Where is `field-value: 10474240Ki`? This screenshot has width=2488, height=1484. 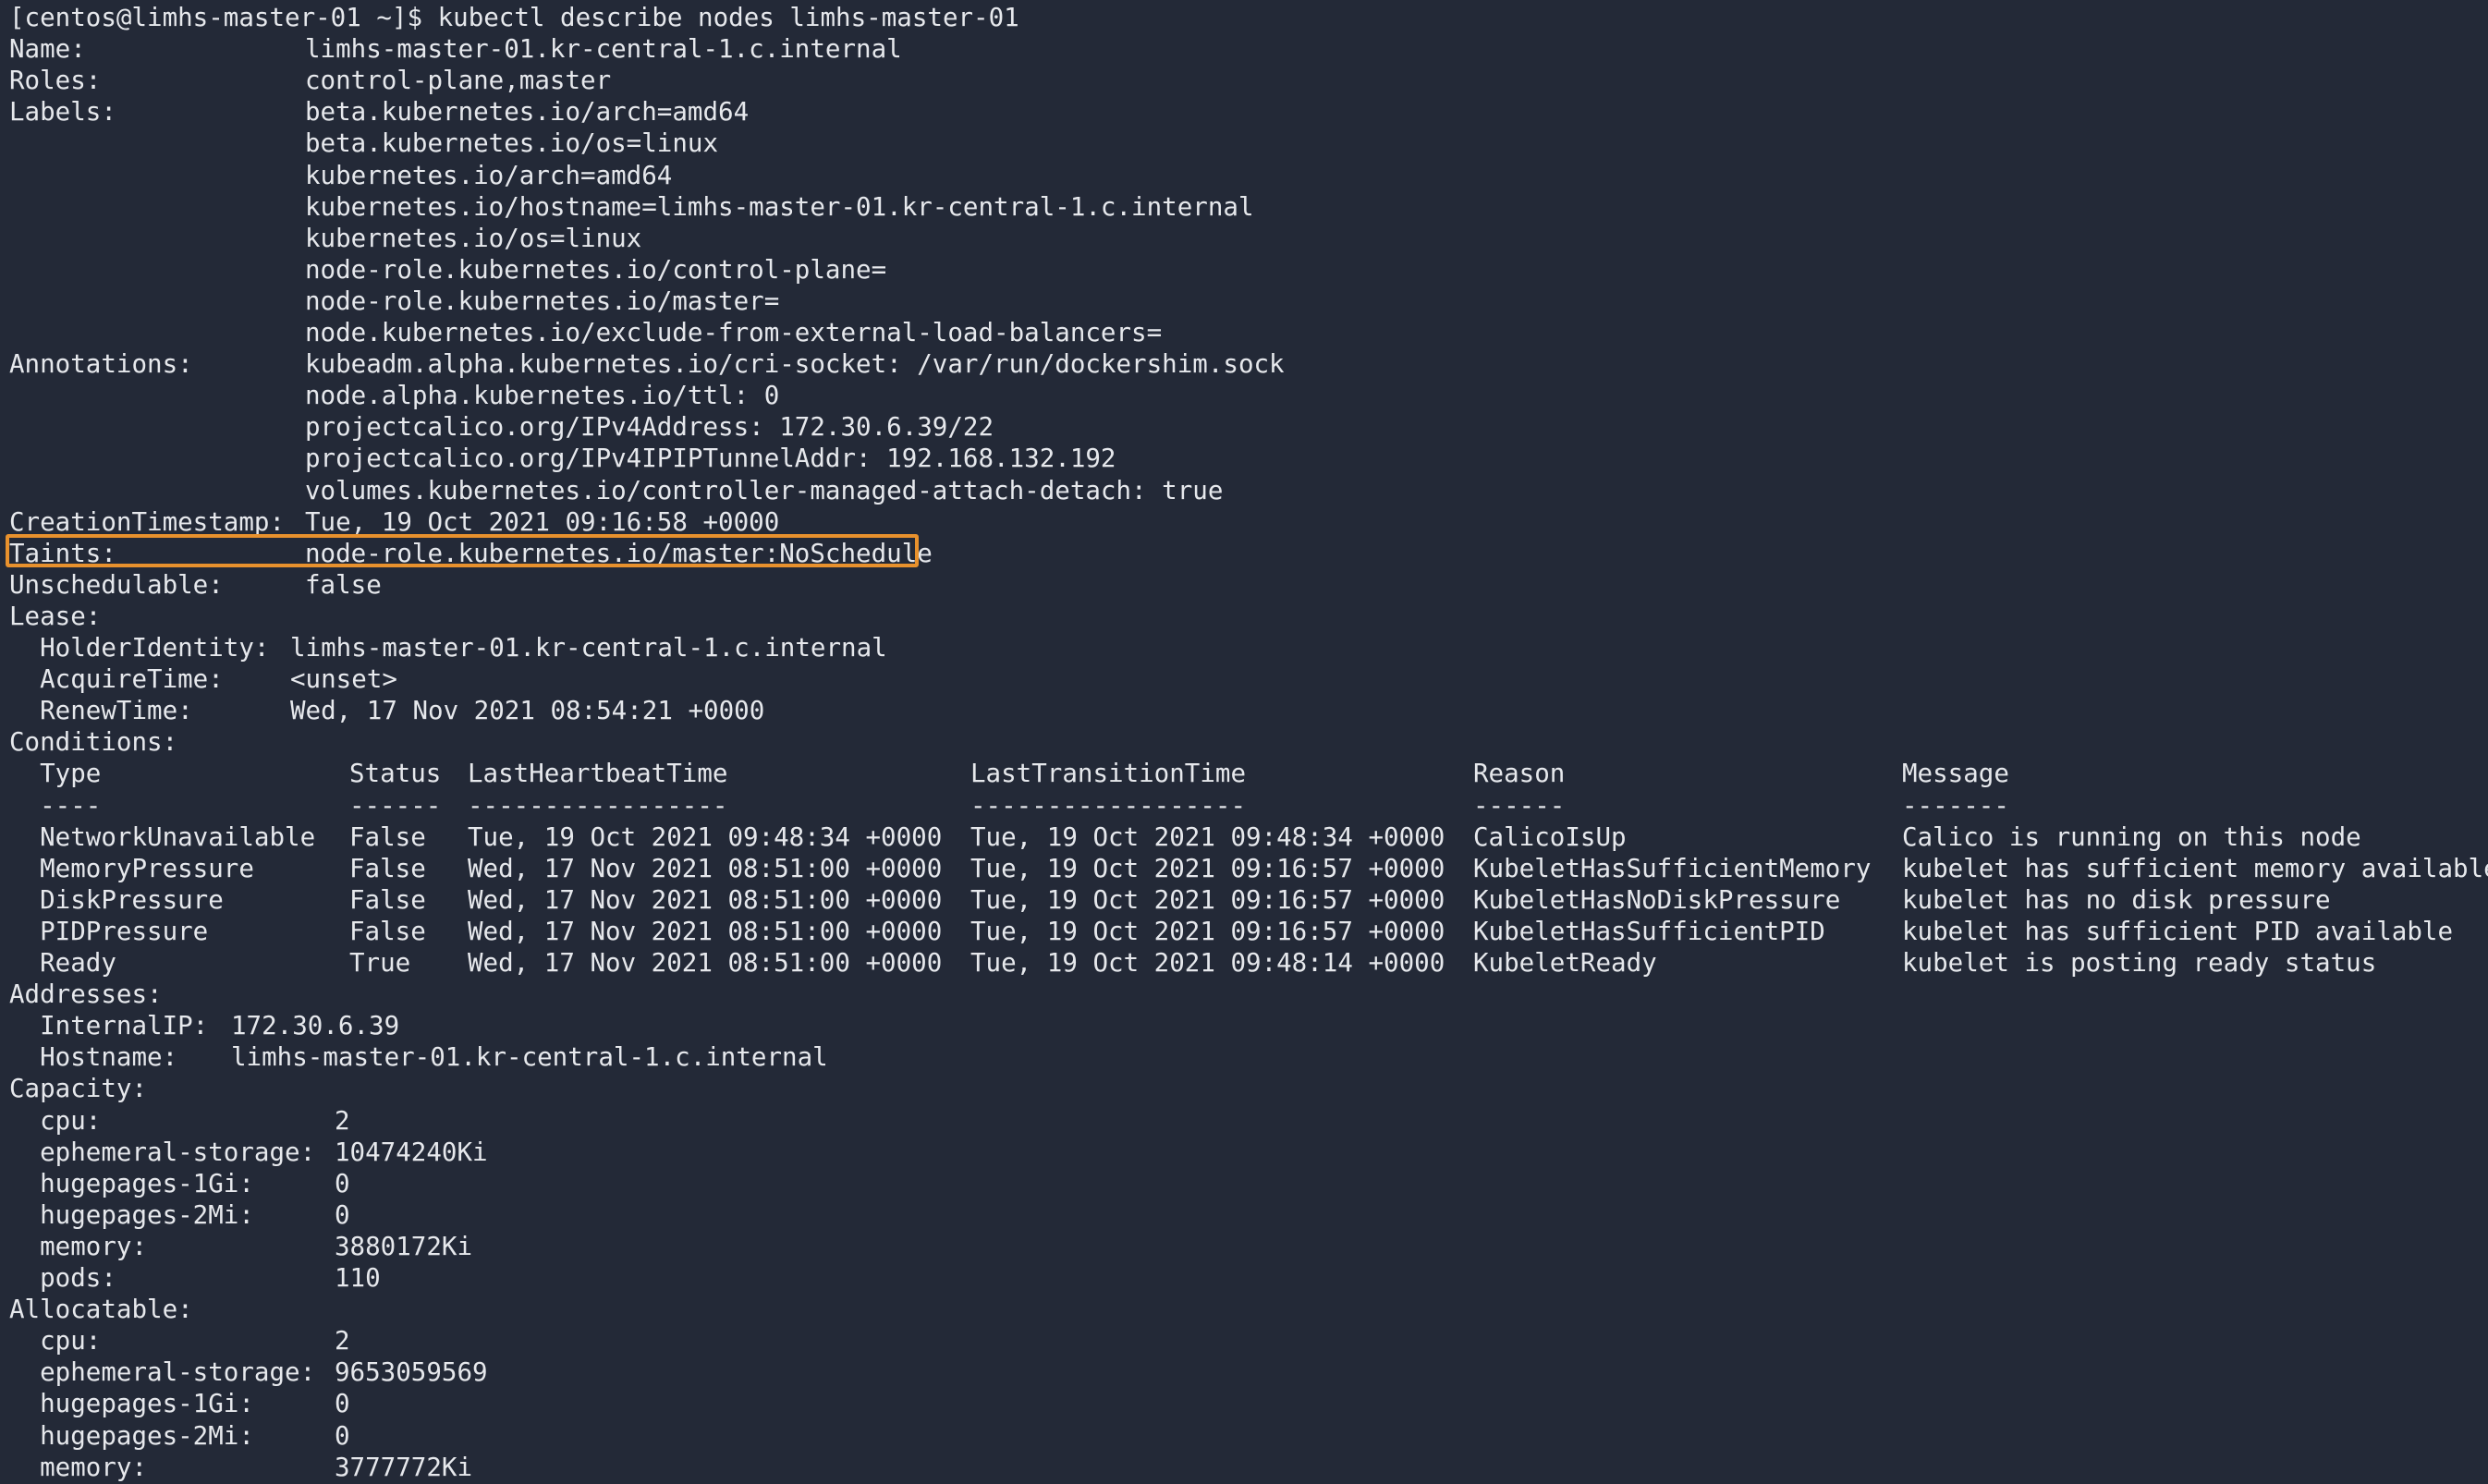 field-value: 10474240Ki is located at coordinates (411, 1152).